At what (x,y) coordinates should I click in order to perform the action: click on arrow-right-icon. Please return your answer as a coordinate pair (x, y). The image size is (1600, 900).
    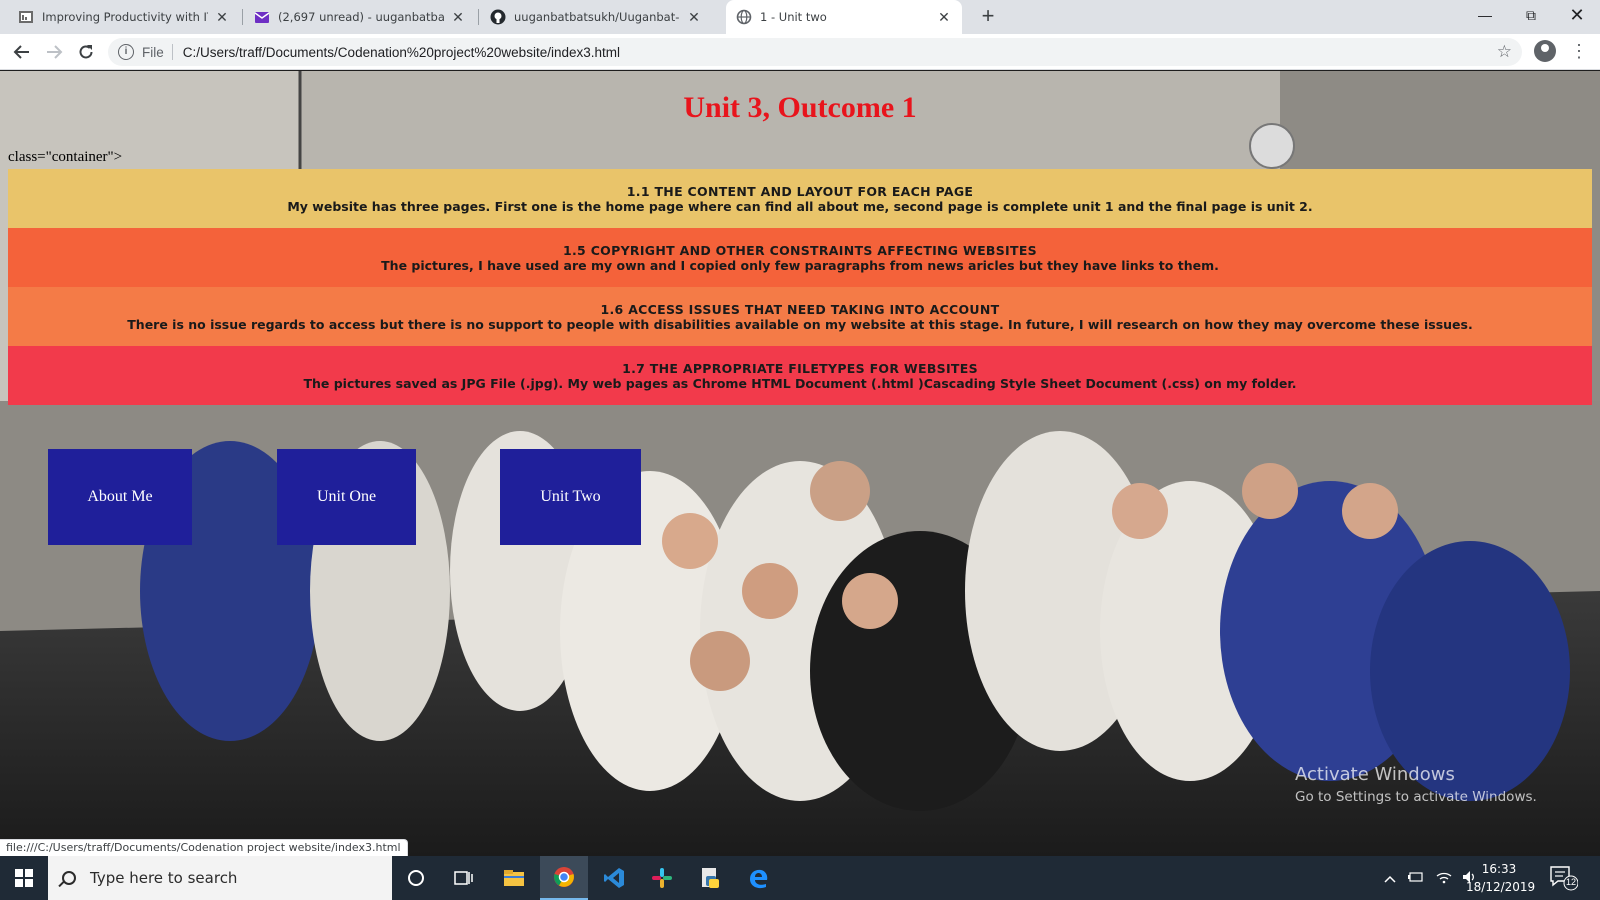
    Looking at the image, I should click on (55, 52).